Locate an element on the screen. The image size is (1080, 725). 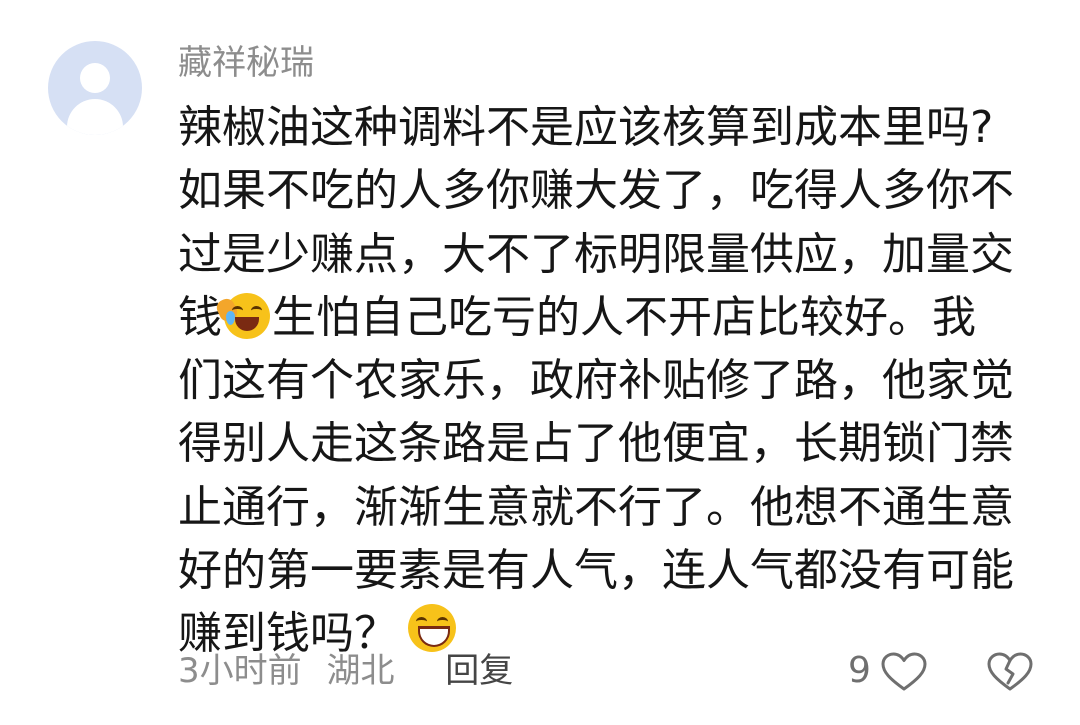
comment-meta: 3小时前 湖北 回复 is located at coordinates (345, 671).